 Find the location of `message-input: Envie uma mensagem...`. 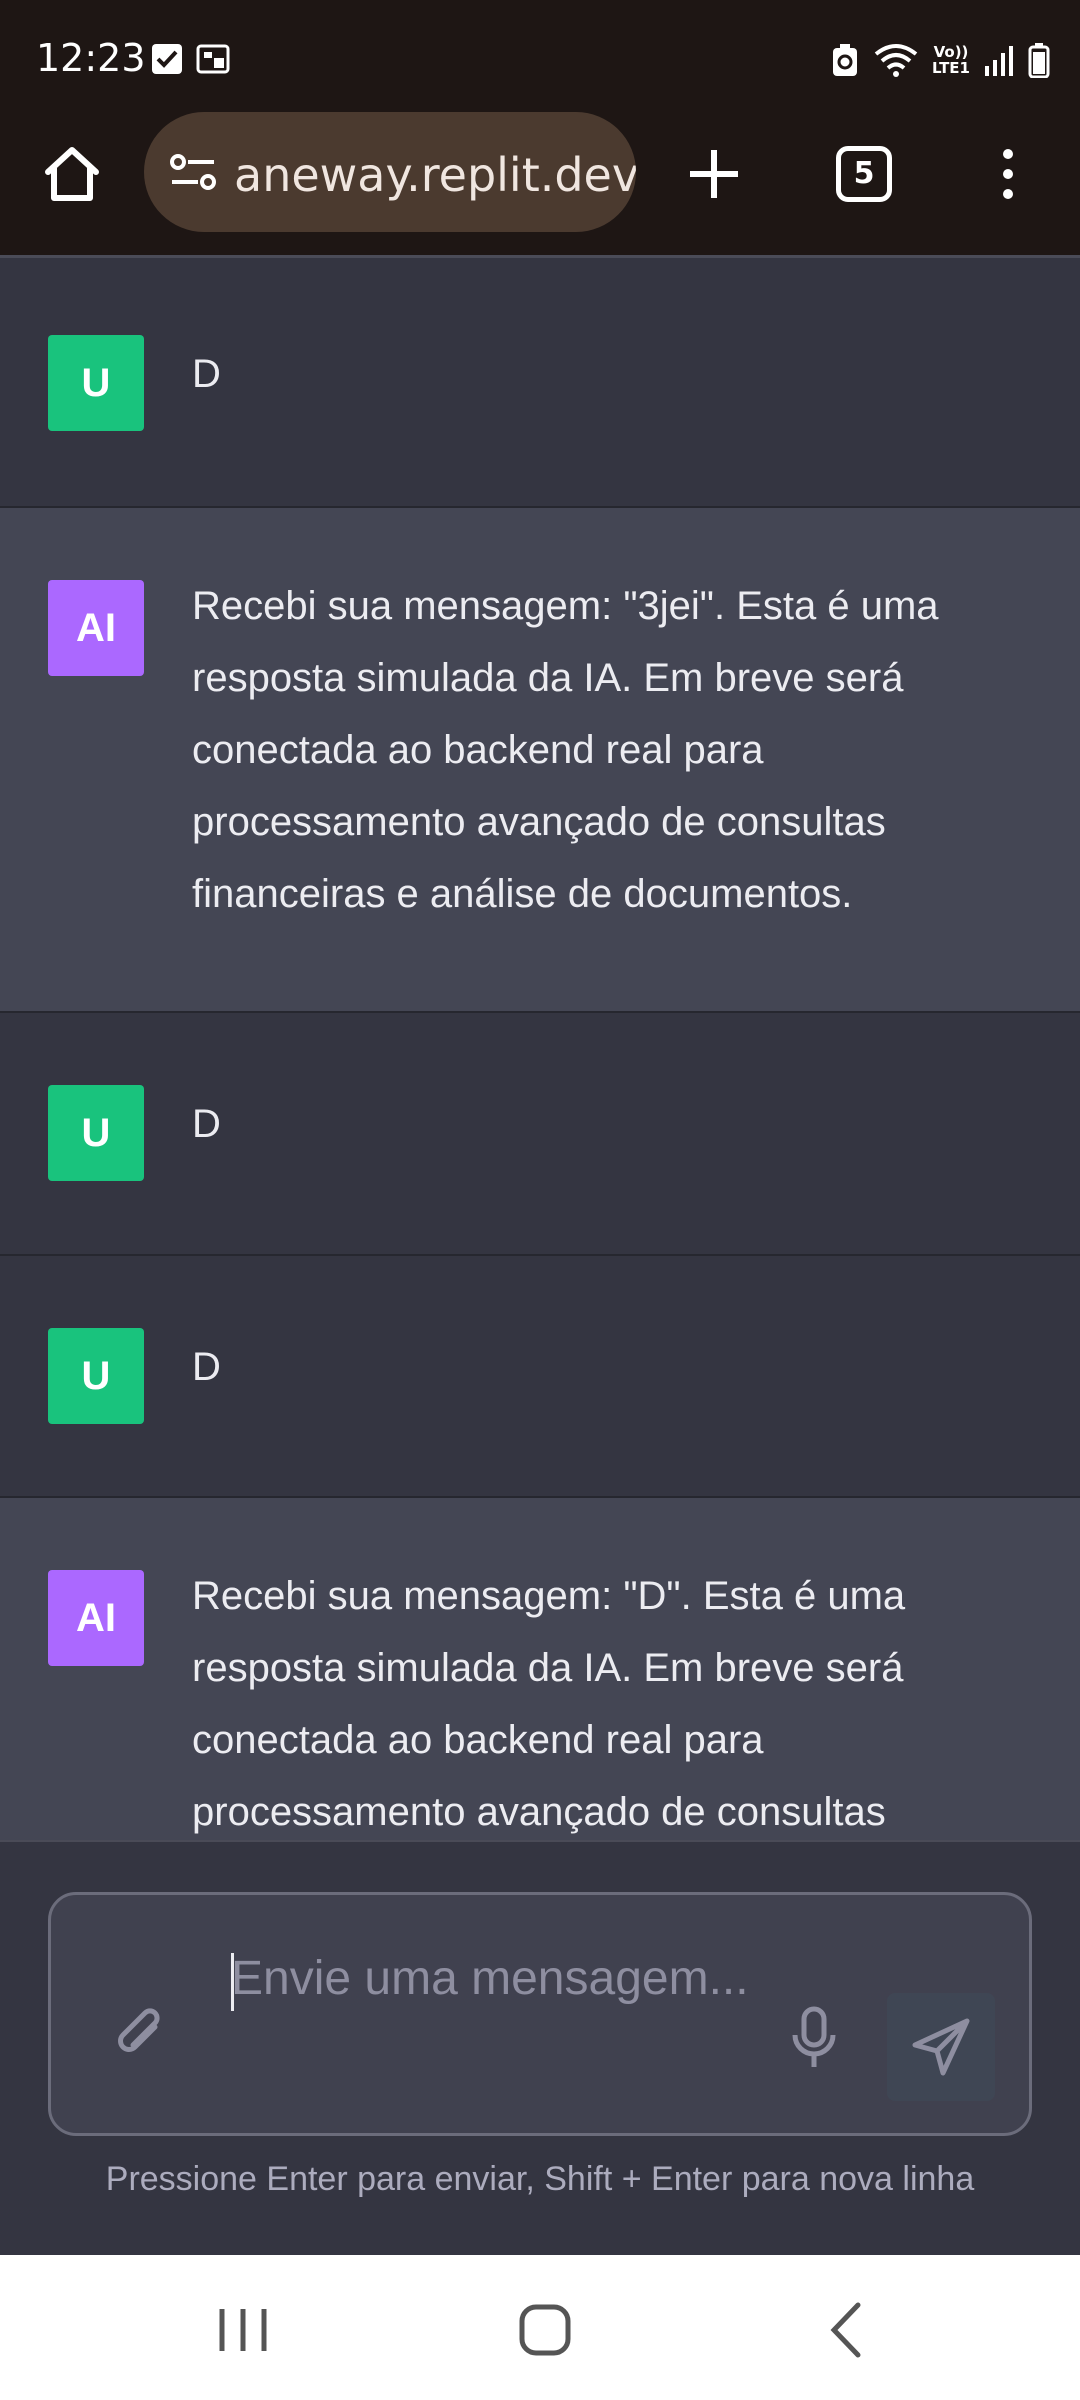

message-input: Envie uma mensagem... is located at coordinates (540, 2014).